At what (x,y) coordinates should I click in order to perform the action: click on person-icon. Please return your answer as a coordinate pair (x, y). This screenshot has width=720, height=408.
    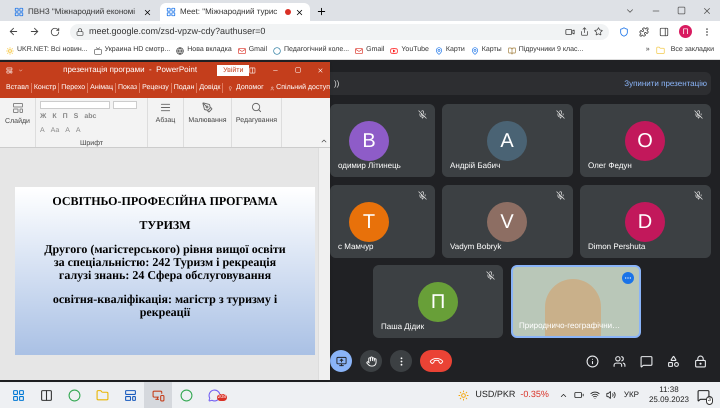
    Looking at the image, I should click on (272, 88).